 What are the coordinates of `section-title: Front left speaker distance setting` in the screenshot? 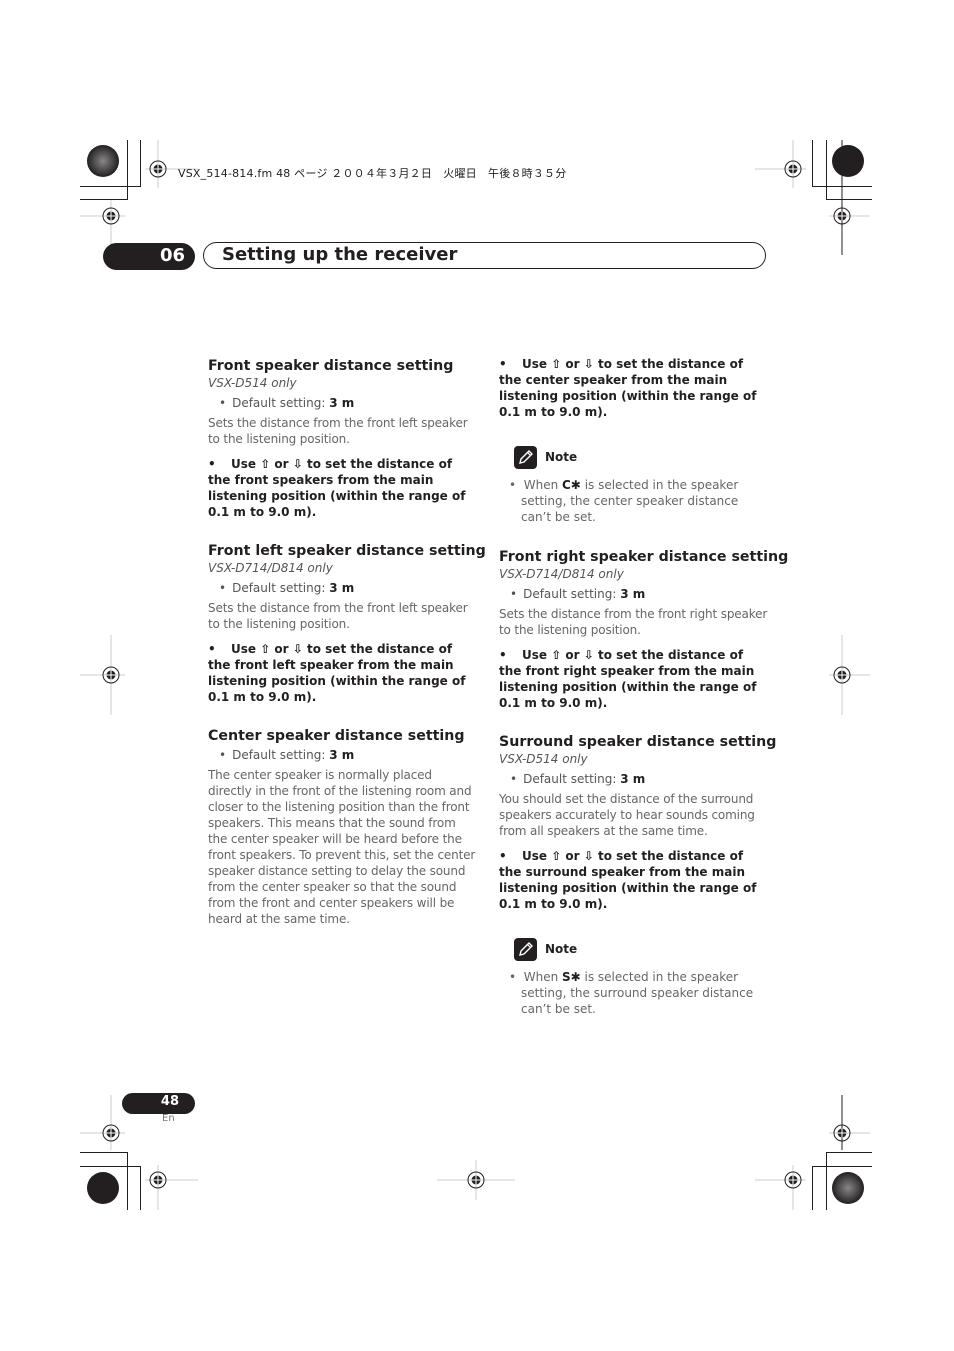 It's located at (347, 551).